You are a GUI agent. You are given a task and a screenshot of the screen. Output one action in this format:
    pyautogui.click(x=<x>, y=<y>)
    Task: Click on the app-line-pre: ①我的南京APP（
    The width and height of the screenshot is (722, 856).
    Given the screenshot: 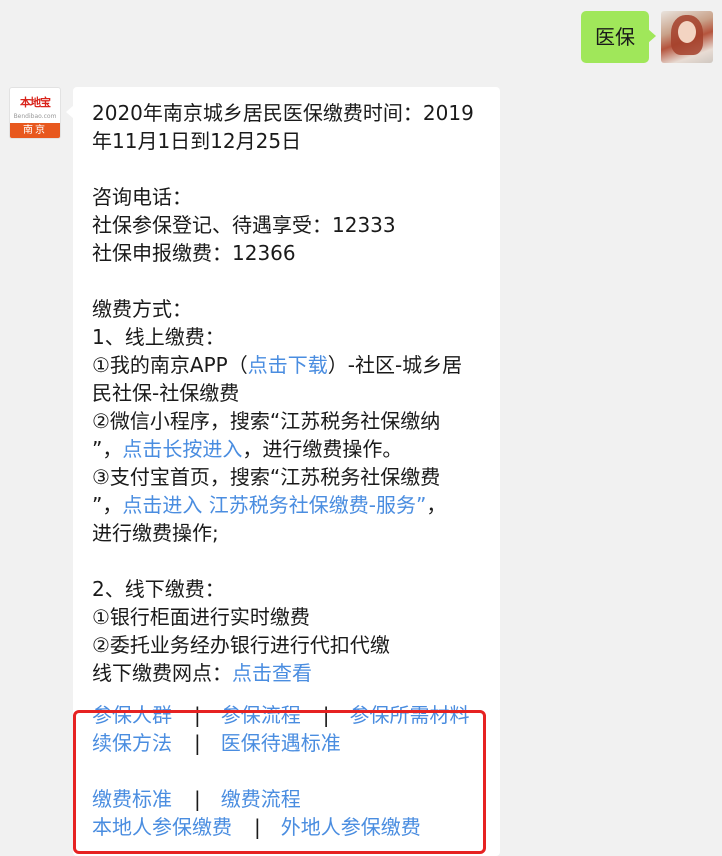 What is the action you would take?
    pyautogui.click(x=170, y=365)
    